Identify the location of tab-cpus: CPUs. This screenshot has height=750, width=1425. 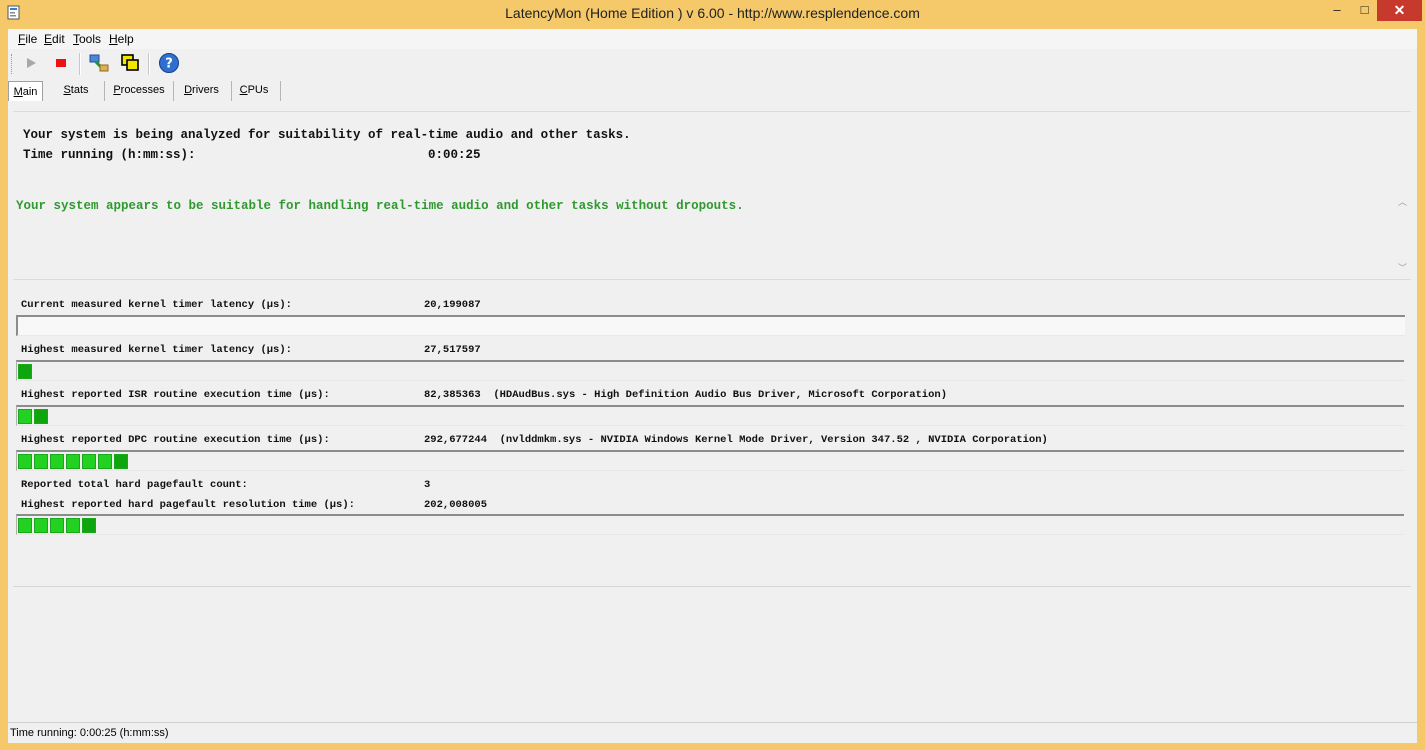
(254, 90).